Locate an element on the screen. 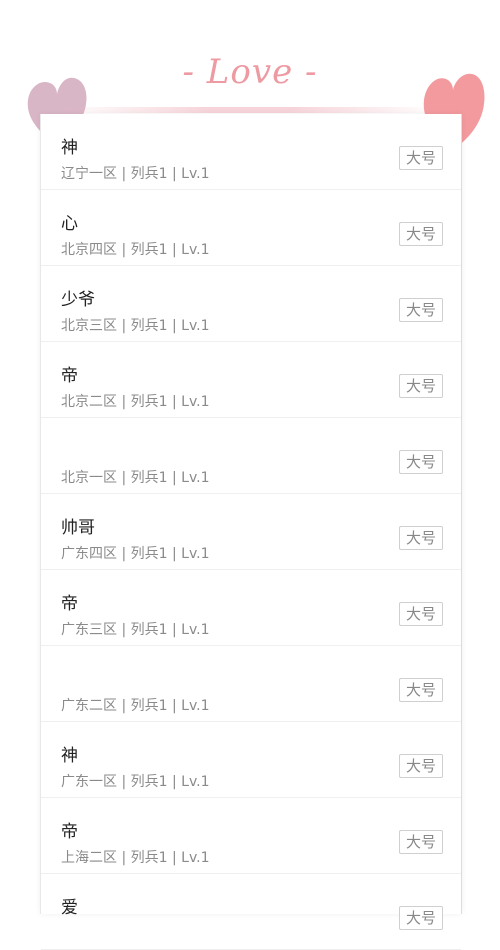 The image size is (500, 950). list-item: 神 广东一区 | 列兵1 | Lv.1 大号 is located at coordinates (251, 760).